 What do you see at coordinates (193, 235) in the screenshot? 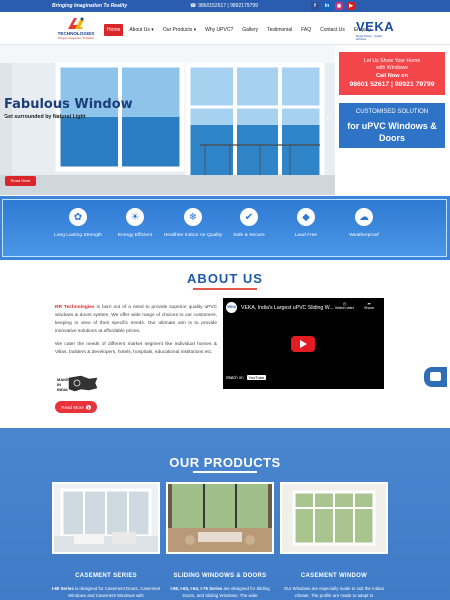
I see `feature-label: Healthier Indoor Air Quality` at bounding box center [193, 235].